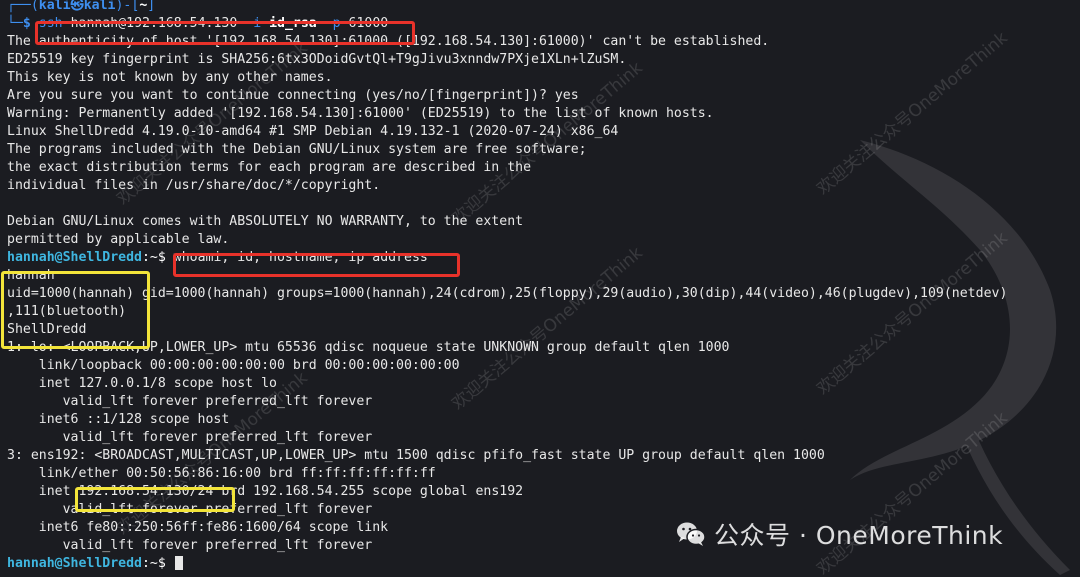 The width and height of the screenshot is (1080, 577). What do you see at coordinates (300, 257) in the screenshot?
I see `command-recon: whoami; id; hostname; ip address` at bounding box center [300, 257].